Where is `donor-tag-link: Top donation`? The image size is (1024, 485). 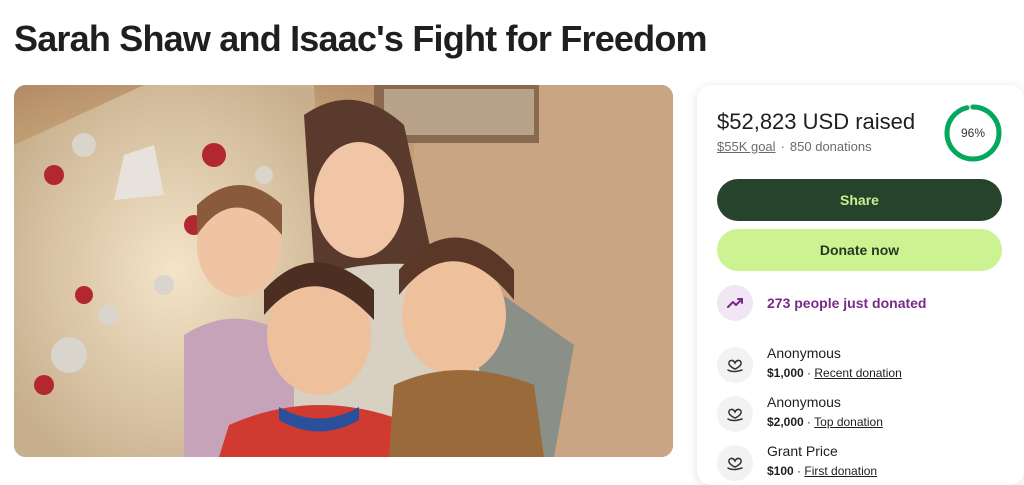 donor-tag-link: Top donation is located at coordinates (848, 422).